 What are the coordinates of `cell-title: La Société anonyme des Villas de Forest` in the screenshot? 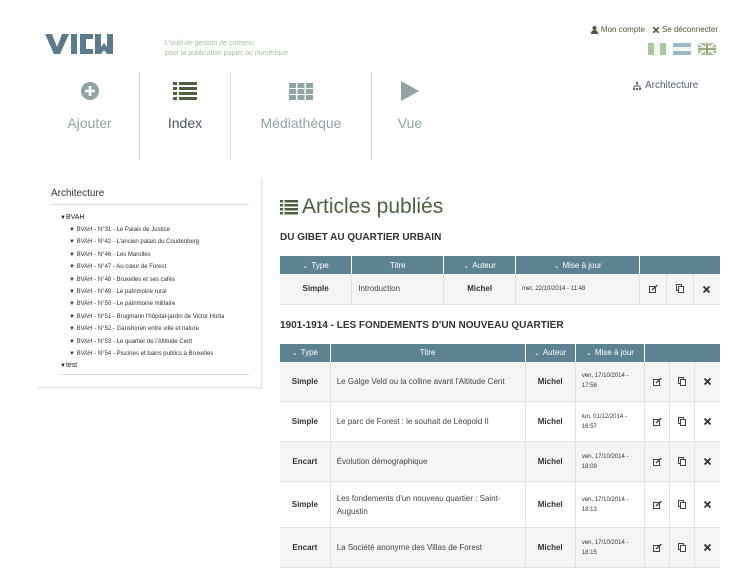 It's located at (428, 547).